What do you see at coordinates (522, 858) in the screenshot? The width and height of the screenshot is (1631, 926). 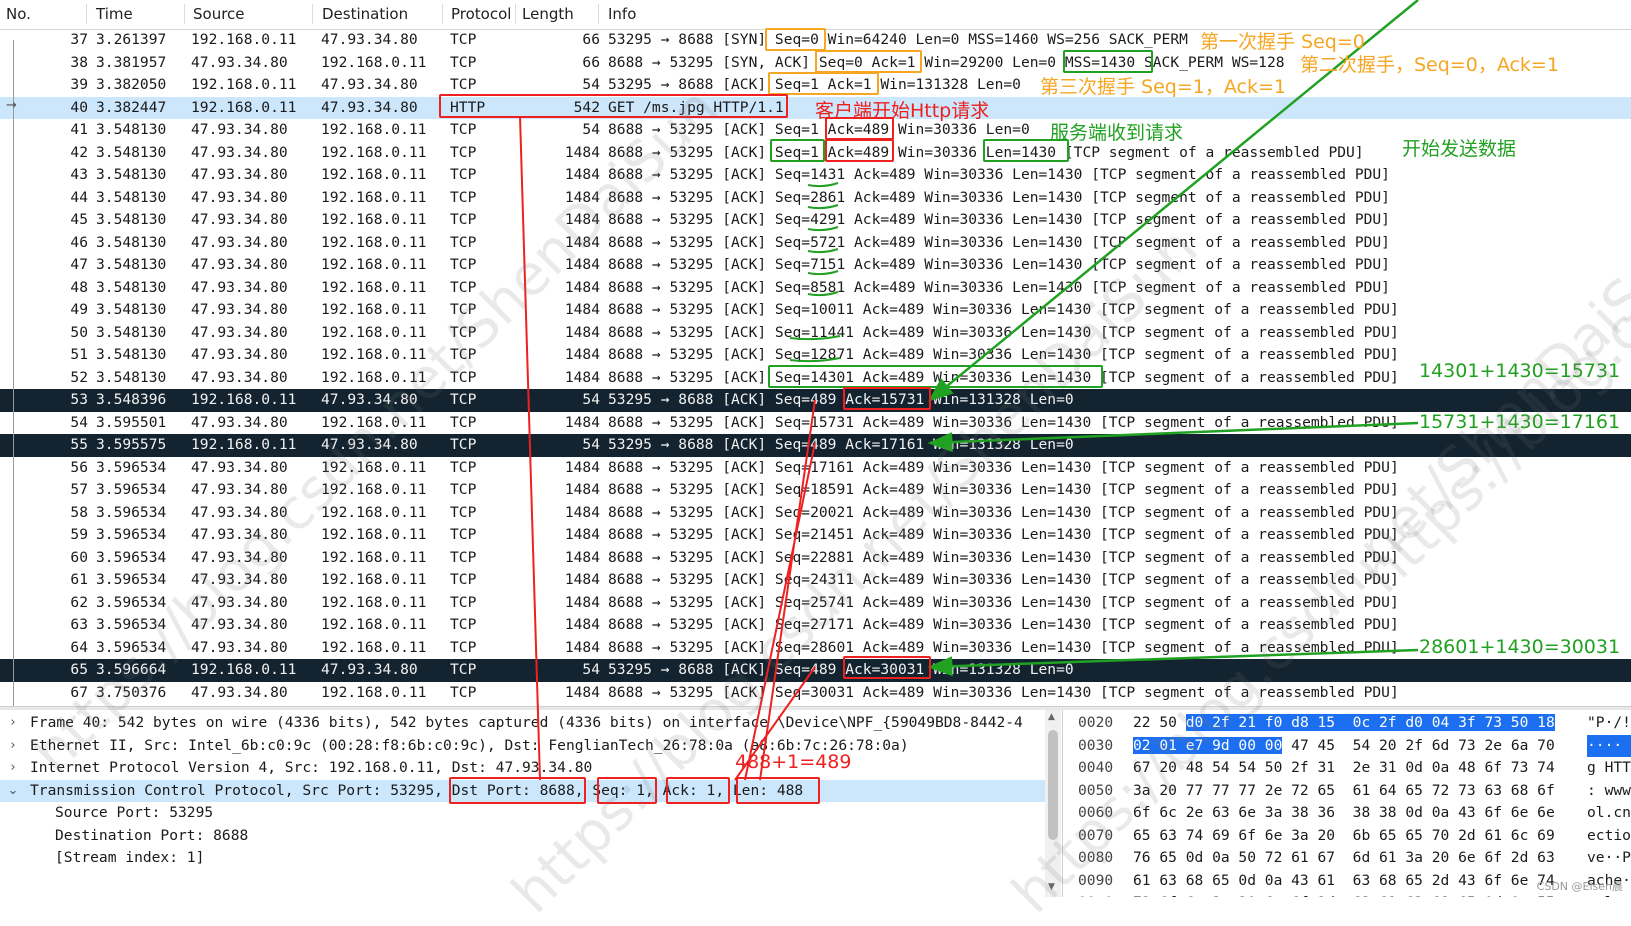 I see `detail-stream-index: [Stream index: 1]` at bounding box center [522, 858].